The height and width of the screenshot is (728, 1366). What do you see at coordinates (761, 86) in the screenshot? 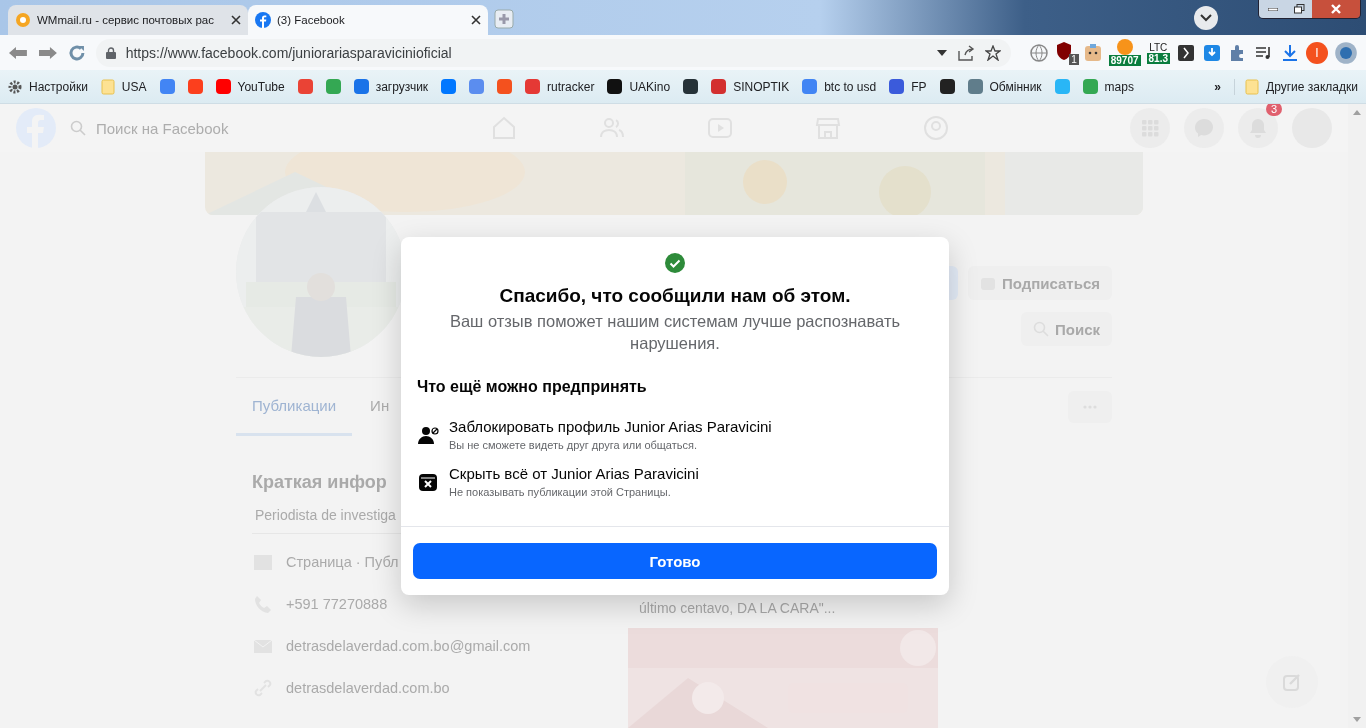
I see `bookmark-label: SINOPTIK` at bounding box center [761, 86].